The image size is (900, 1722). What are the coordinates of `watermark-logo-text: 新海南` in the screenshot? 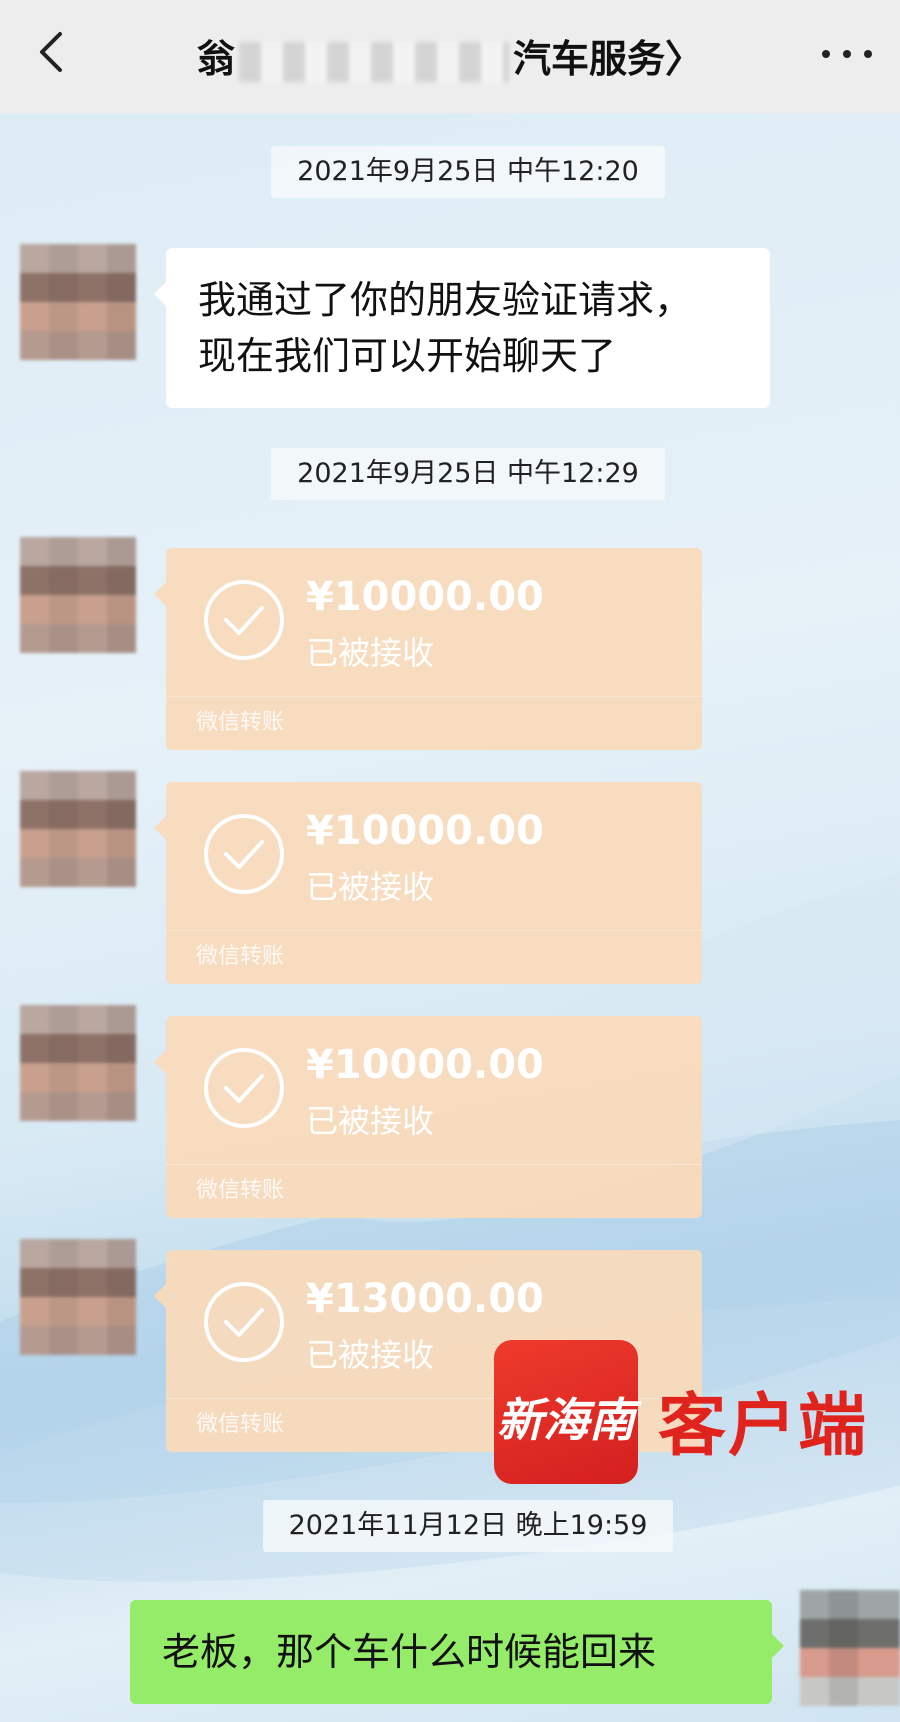 It's located at (566, 1420).